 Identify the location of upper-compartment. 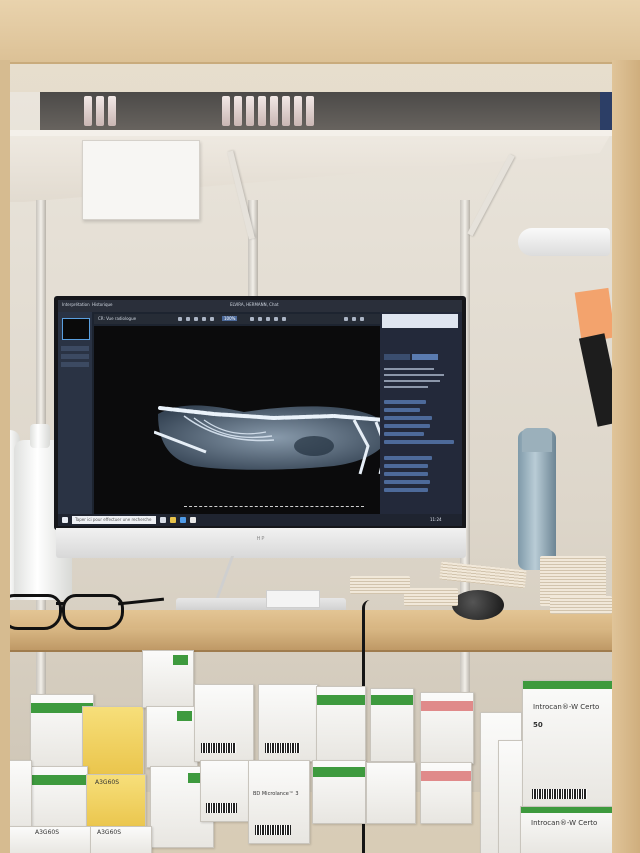
(325, 113).